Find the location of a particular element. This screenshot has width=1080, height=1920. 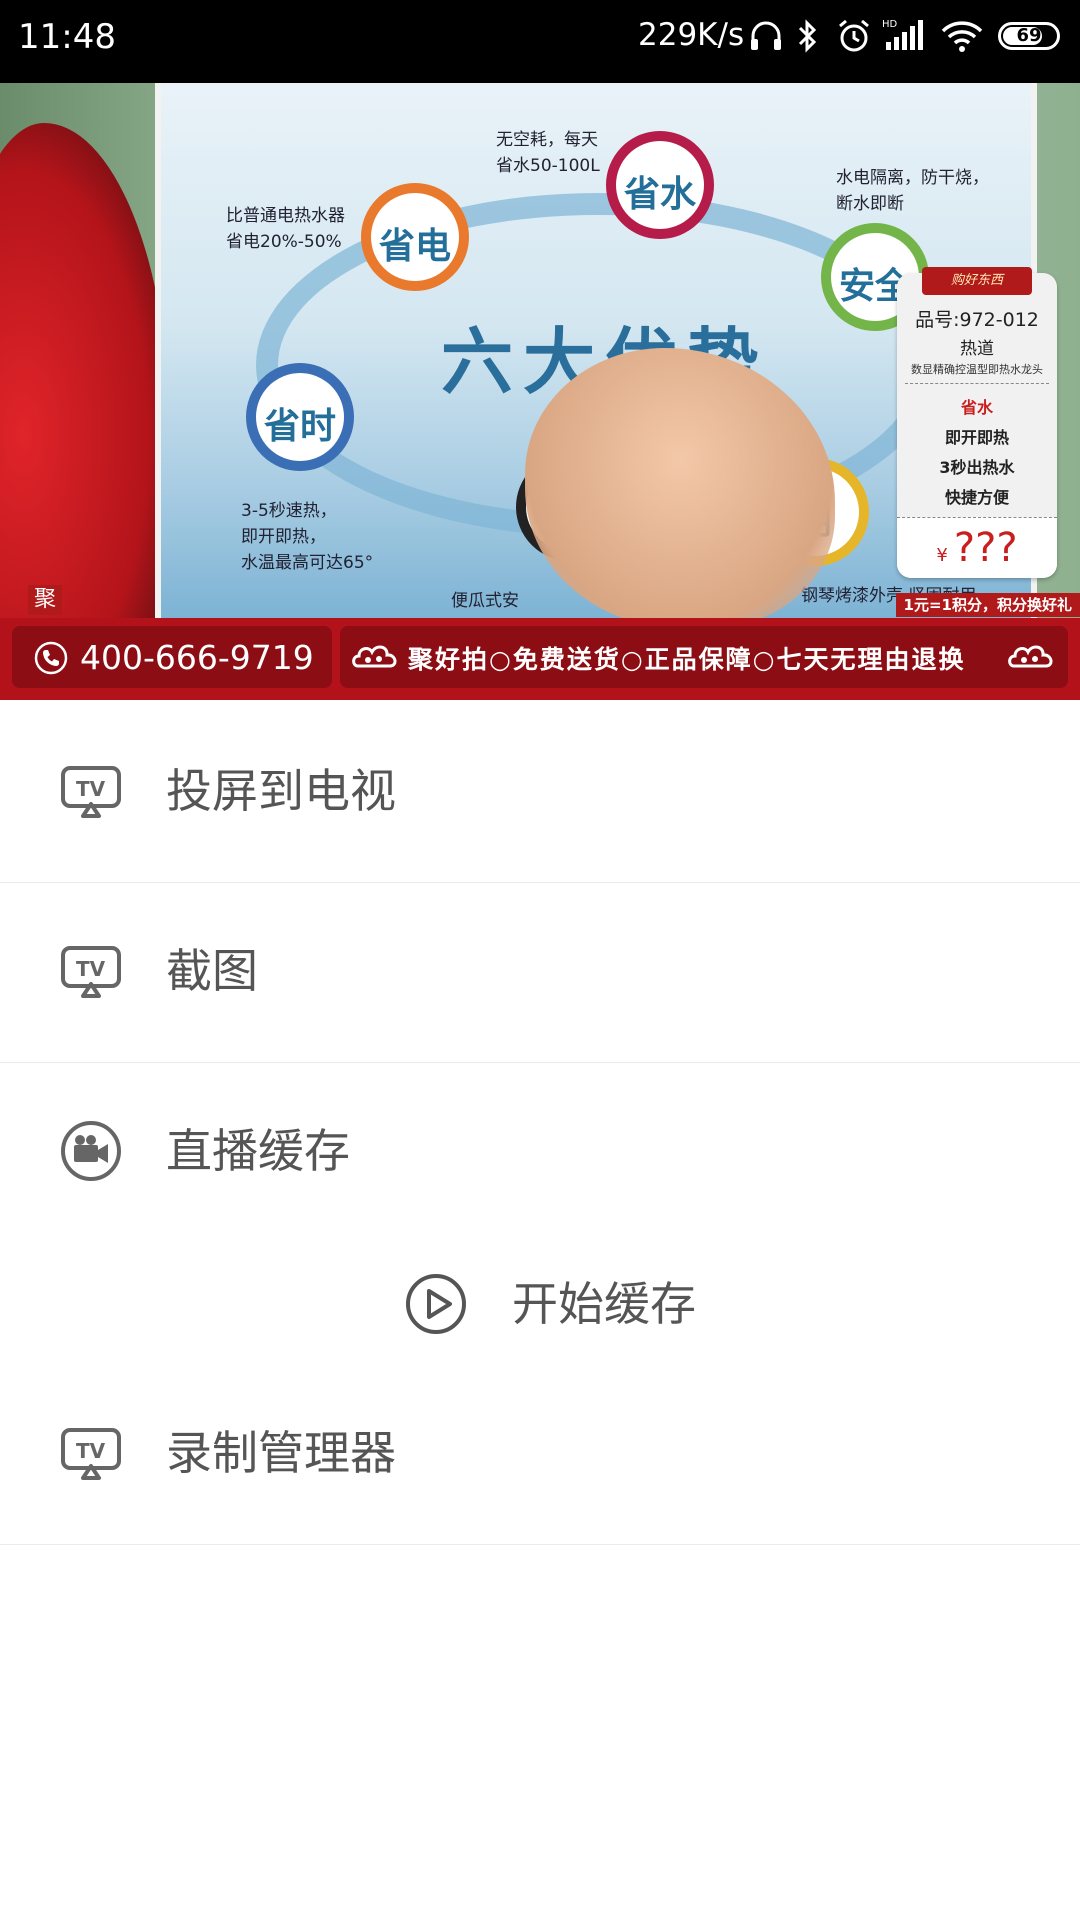

slogan-box: 聚好拍○免费送货○正品保障○七天无理由退换 is located at coordinates (704, 657).